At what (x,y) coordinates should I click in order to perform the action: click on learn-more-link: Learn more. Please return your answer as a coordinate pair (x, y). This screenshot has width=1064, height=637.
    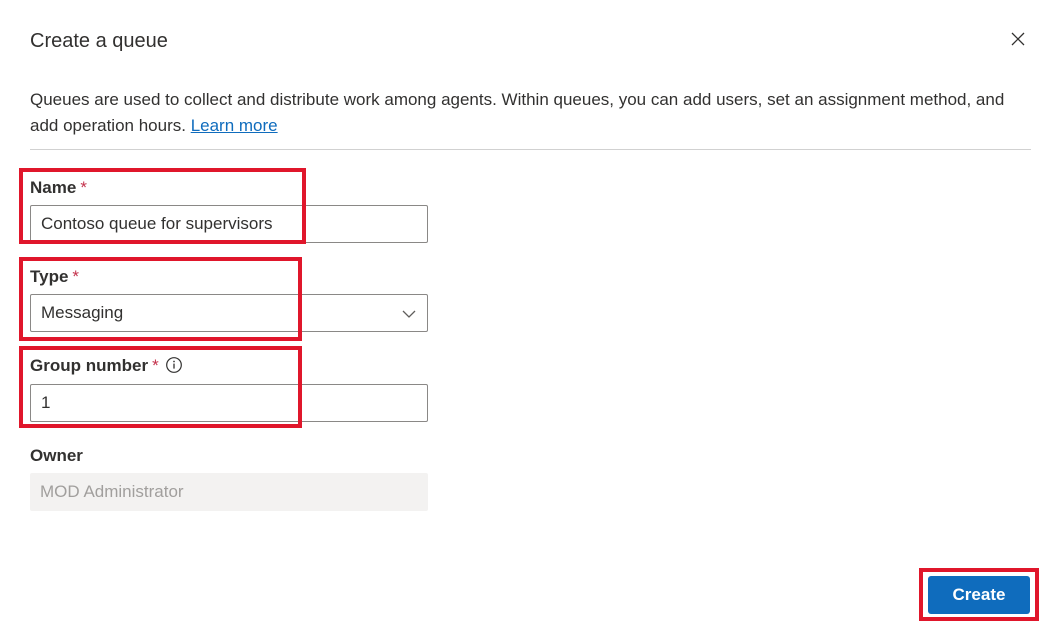
    Looking at the image, I should click on (234, 125).